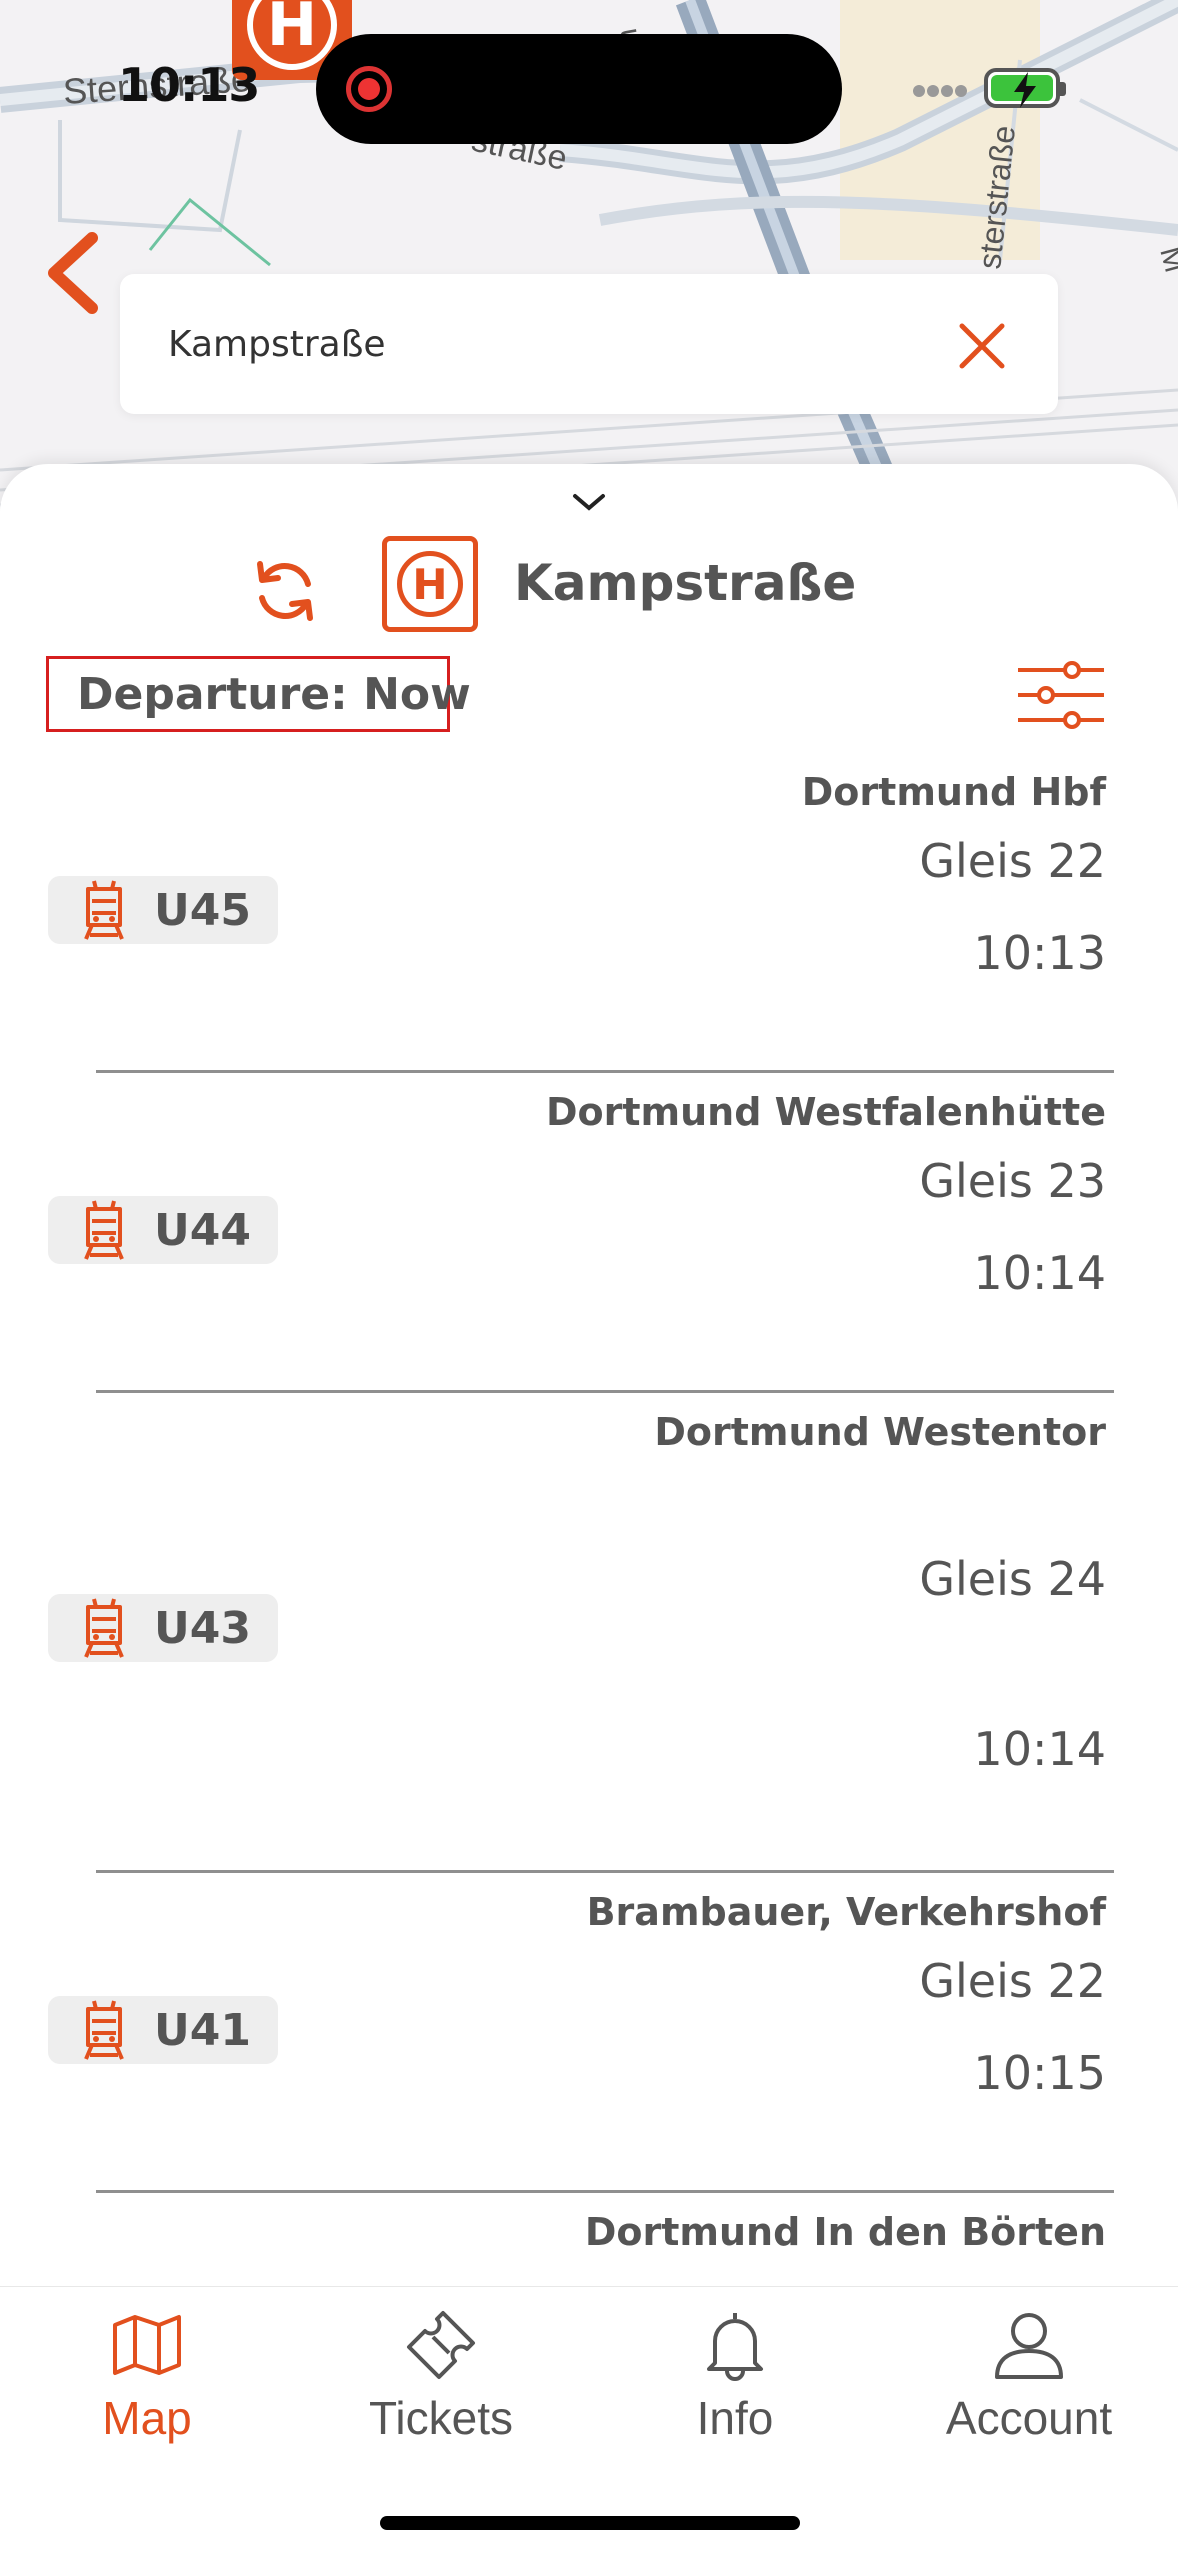 The height and width of the screenshot is (2556, 1178). I want to click on ticket-icon, so click(441, 2345).